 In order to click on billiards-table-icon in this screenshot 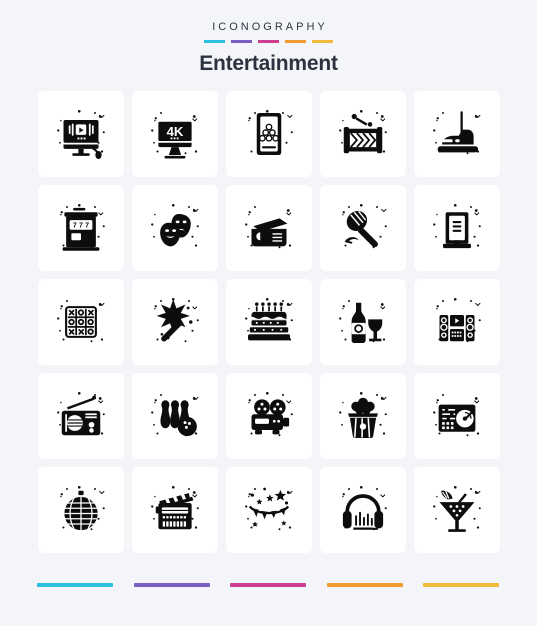, I will do `click(270, 133)`.